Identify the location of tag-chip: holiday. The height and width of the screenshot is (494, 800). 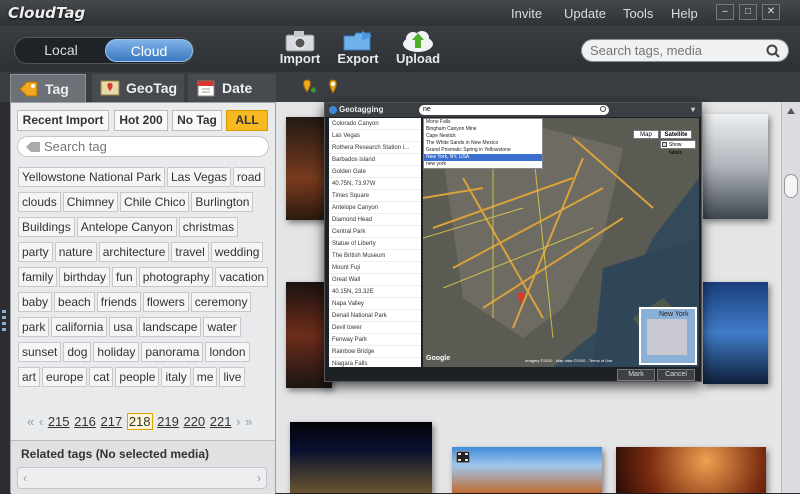
(116, 352).